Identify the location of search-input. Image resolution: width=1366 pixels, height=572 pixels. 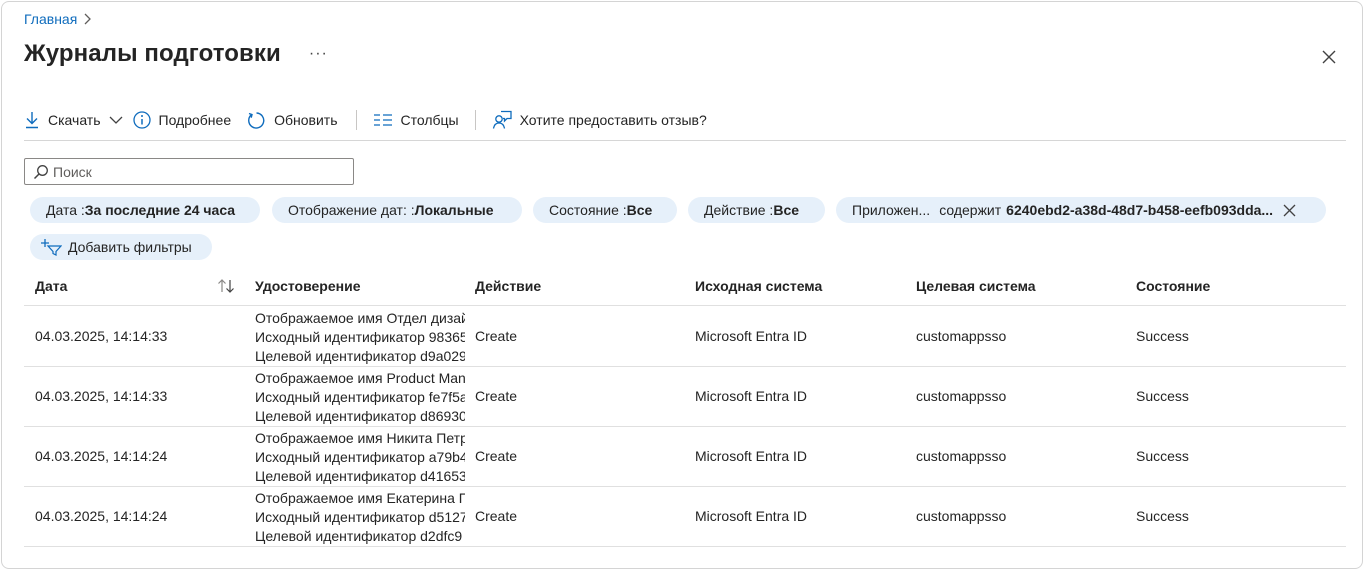
(198, 171).